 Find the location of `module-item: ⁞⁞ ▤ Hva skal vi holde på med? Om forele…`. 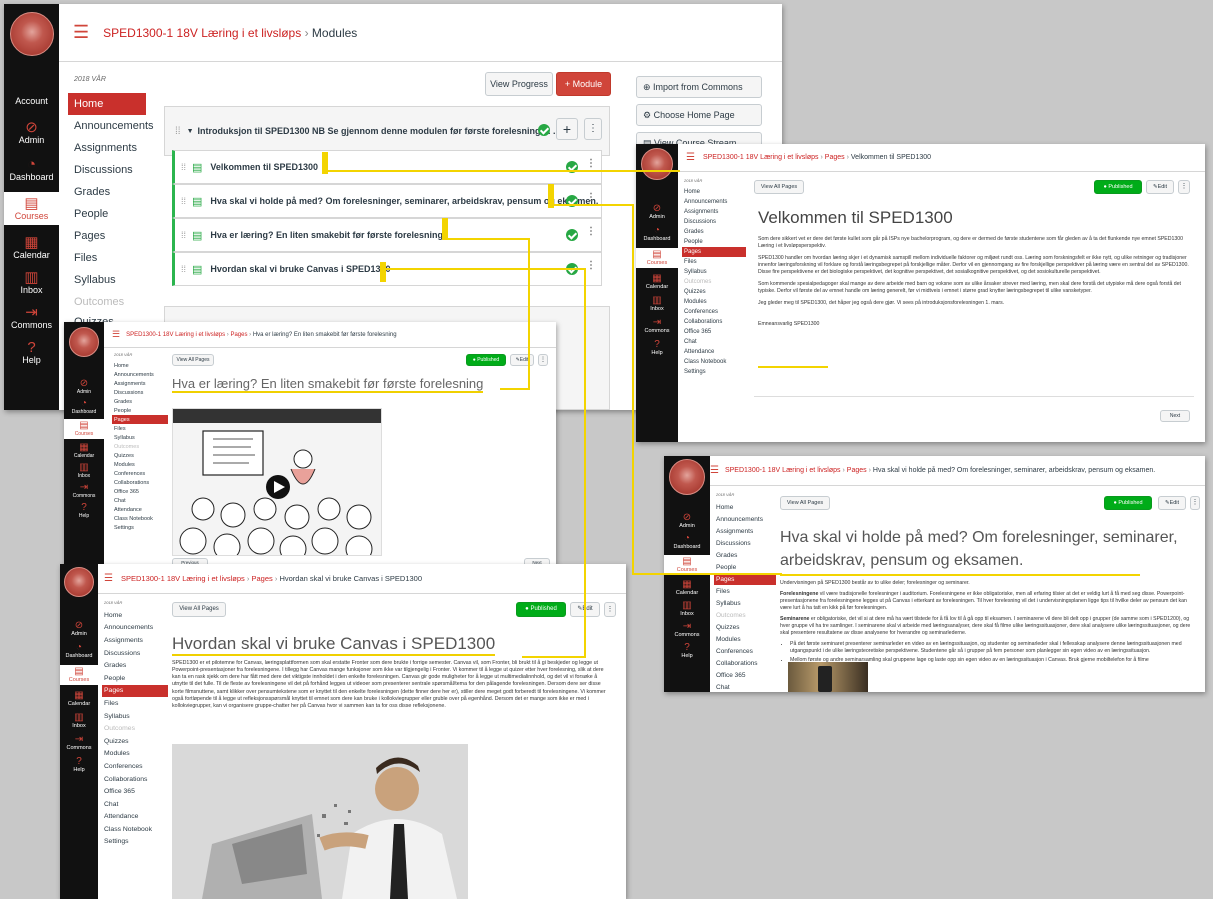

module-item: ⁞⁞ ▤ Hva skal vi holde på med? Om forele… is located at coordinates (387, 201).